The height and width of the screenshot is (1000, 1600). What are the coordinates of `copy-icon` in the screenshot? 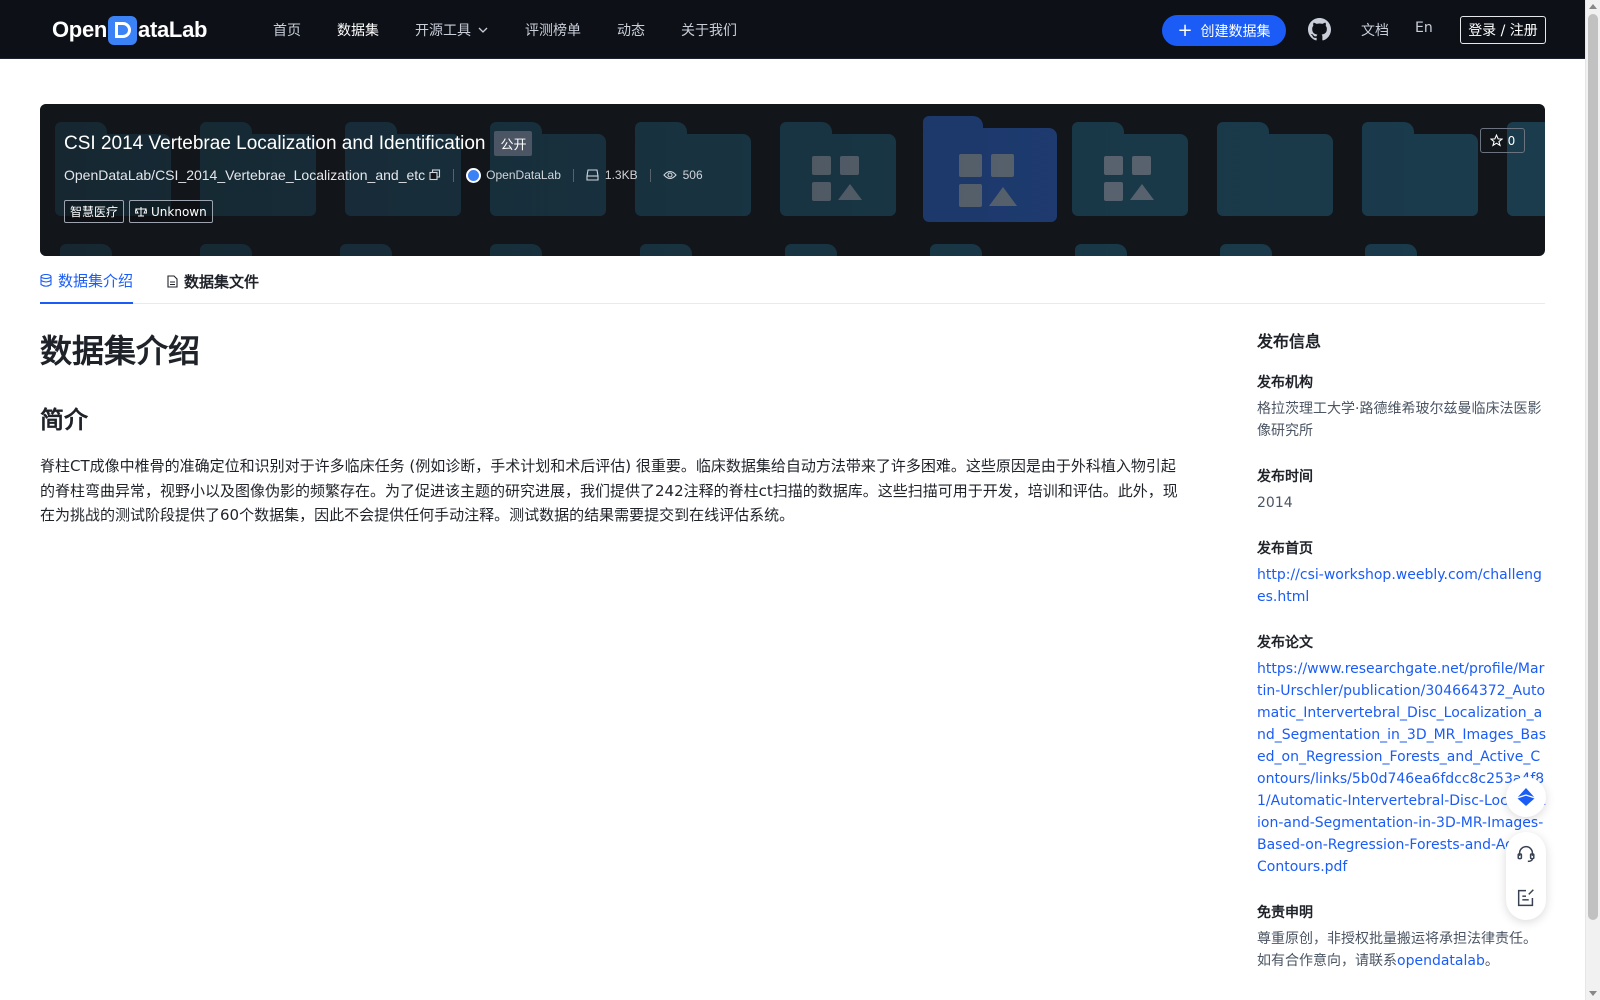 It's located at (435, 175).